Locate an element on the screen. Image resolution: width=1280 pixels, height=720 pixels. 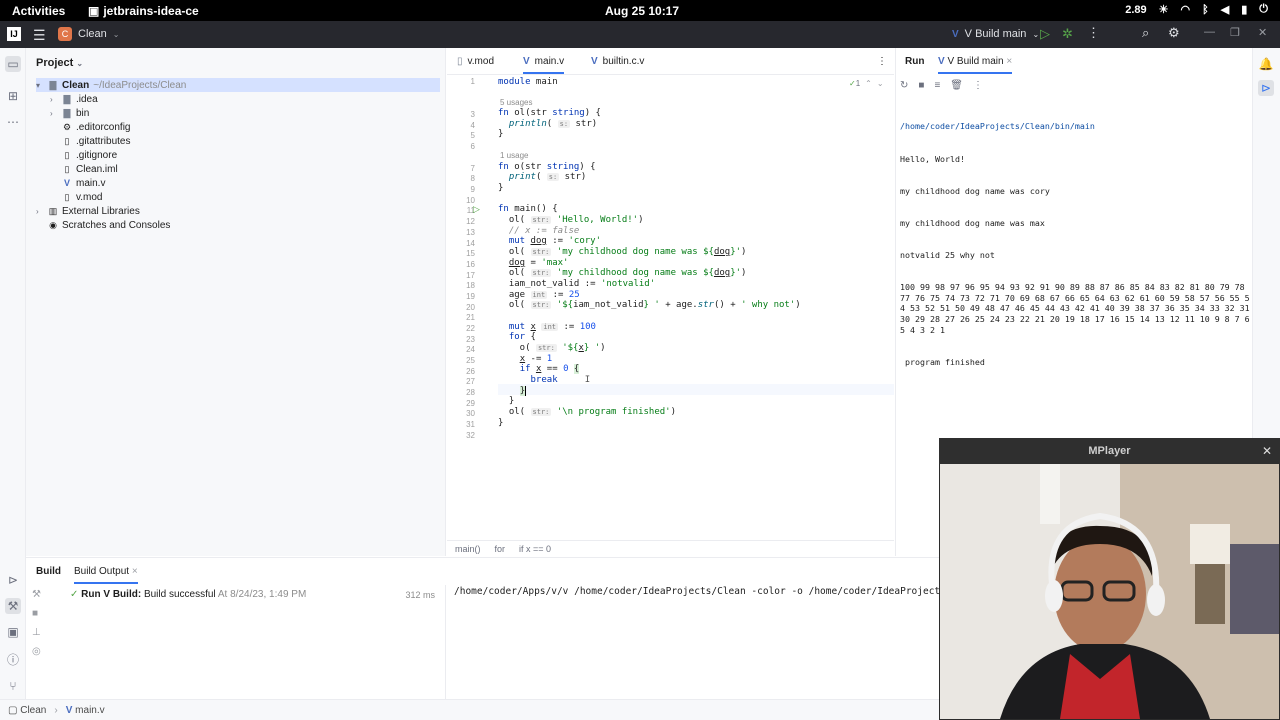
close-icon: ✕ is located at coordinates (1267, 451).